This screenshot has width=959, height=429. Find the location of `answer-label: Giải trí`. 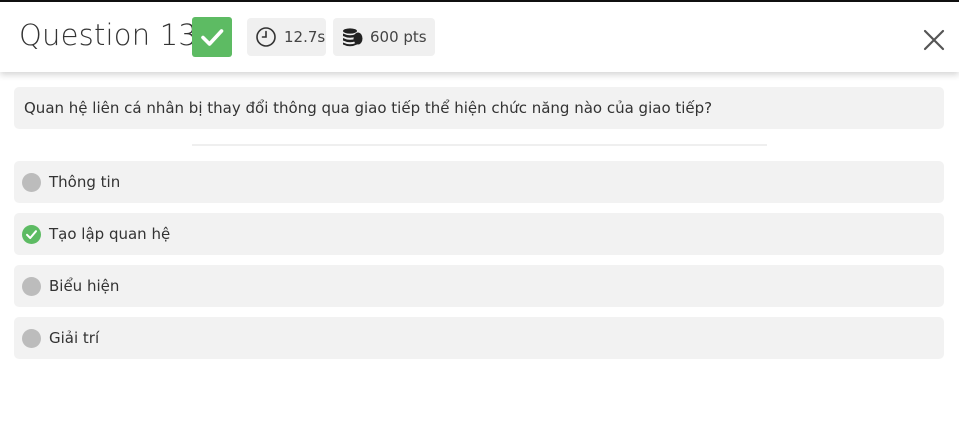

answer-label: Giải trí is located at coordinates (74, 338).